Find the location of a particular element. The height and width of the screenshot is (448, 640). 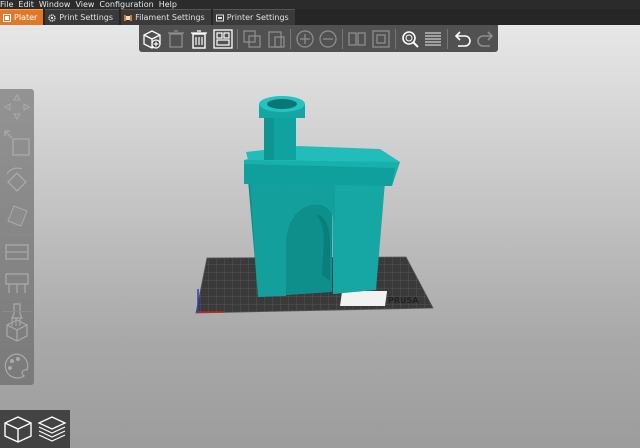

filament-spool-icon is located at coordinates (128, 18).